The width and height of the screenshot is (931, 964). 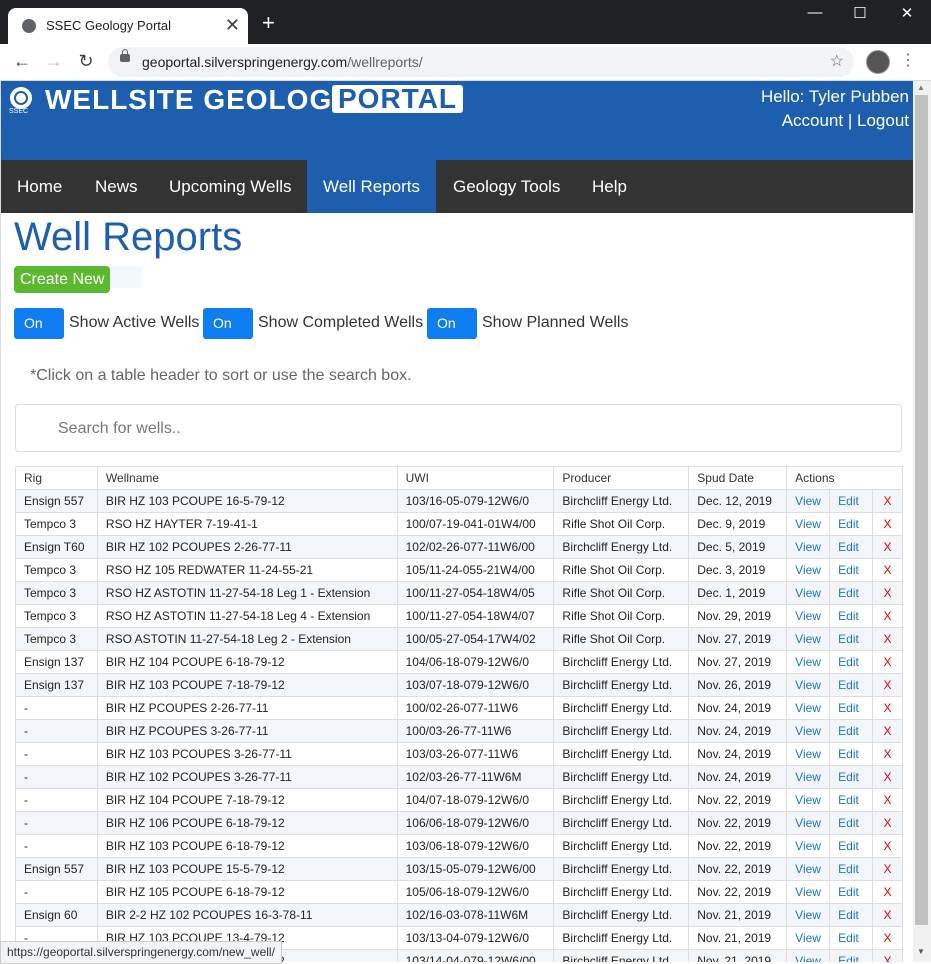 What do you see at coordinates (56, 478) in the screenshot?
I see `column-header-rig: Rig` at bounding box center [56, 478].